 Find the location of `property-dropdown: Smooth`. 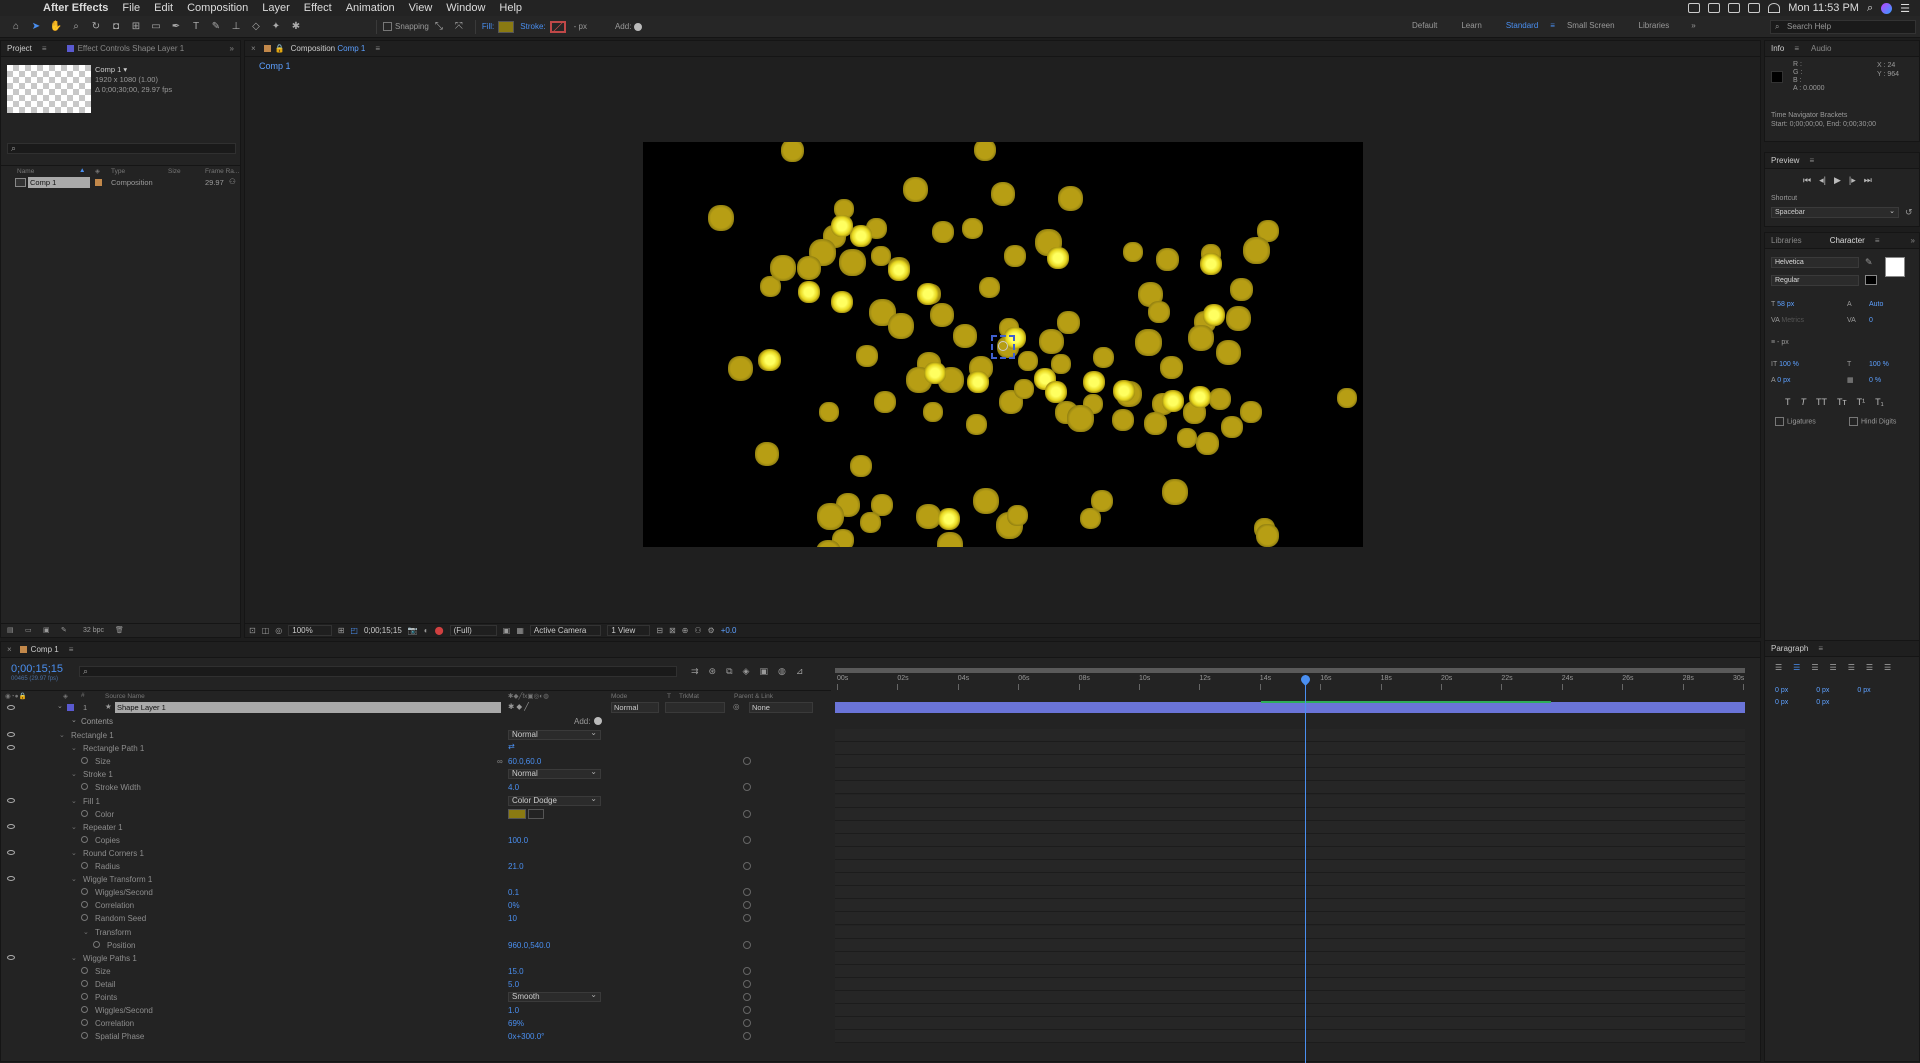

property-dropdown: Smooth is located at coordinates (554, 996).